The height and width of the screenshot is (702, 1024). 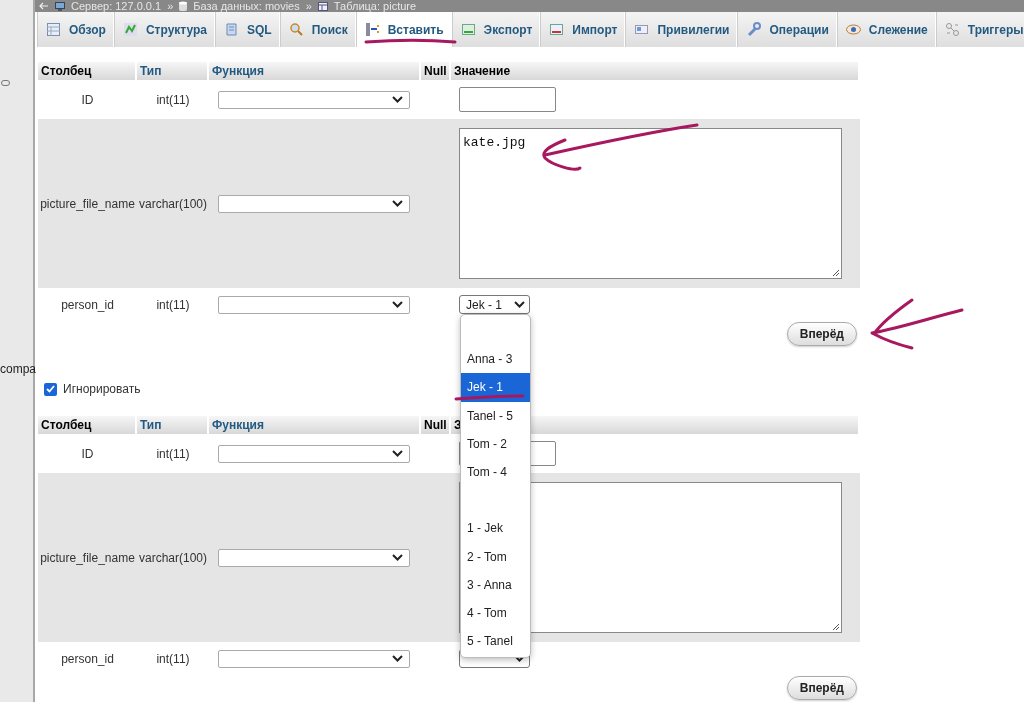 I want to click on insert-icon, so click(x=372, y=29).